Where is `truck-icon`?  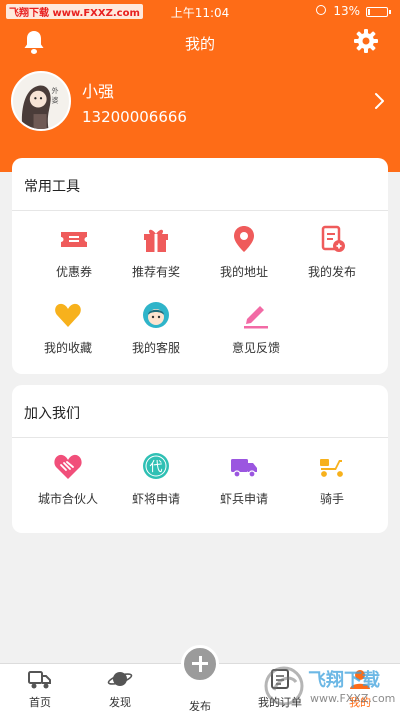 truck-icon is located at coordinates (244, 468).